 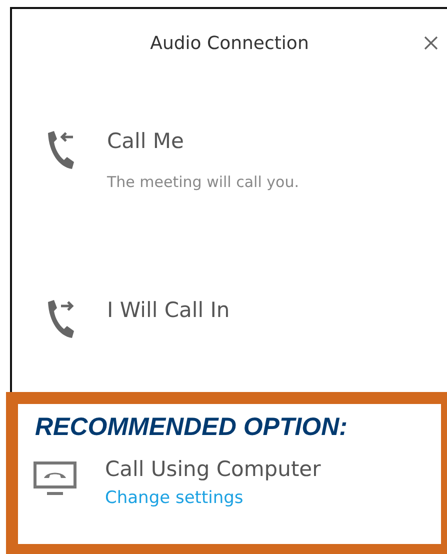 What do you see at coordinates (229, 44) in the screenshot?
I see `dialog-title: Audio Connection` at bounding box center [229, 44].